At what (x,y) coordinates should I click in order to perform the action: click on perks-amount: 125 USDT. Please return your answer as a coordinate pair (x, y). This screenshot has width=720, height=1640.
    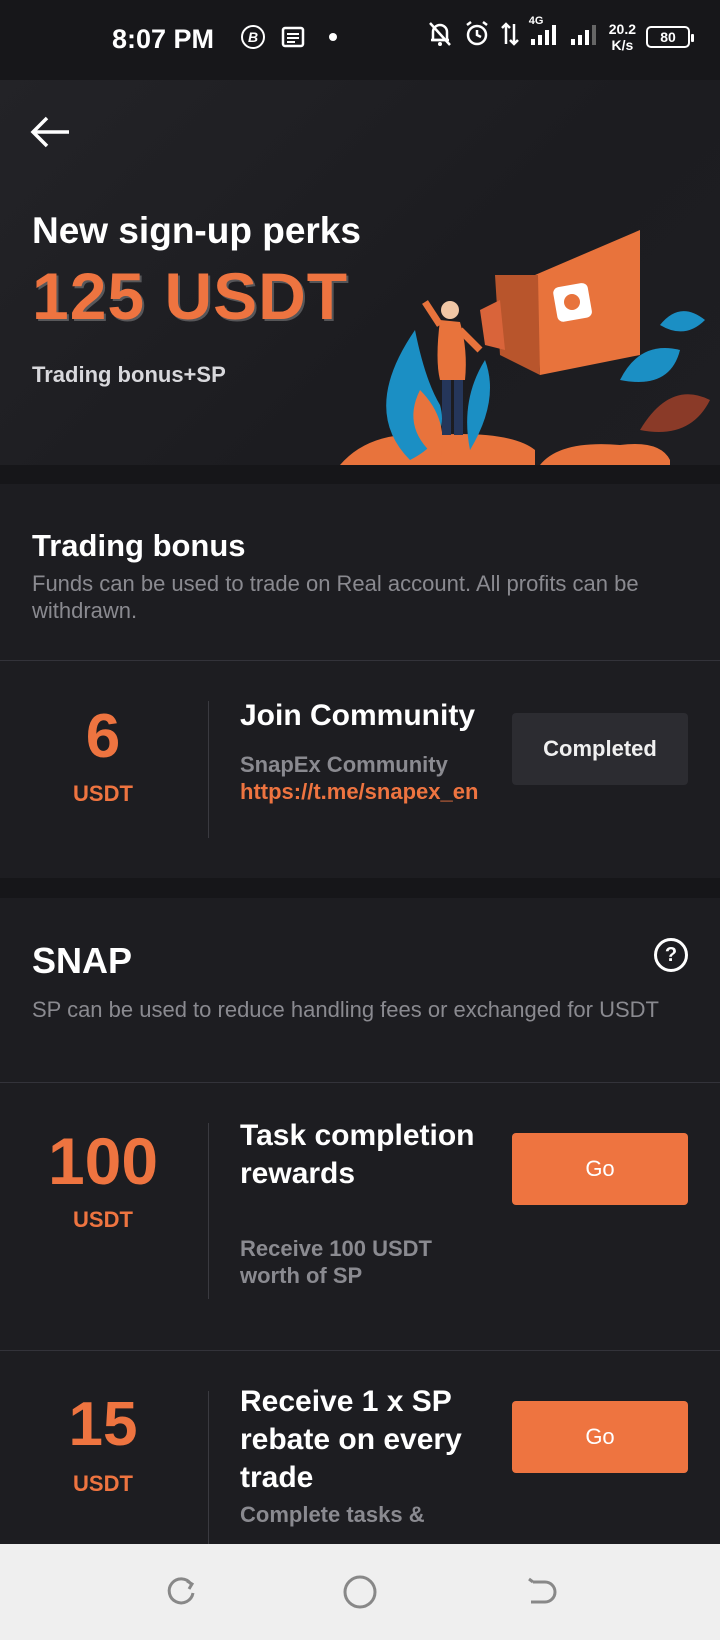
    Looking at the image, I should click on (190, 296).